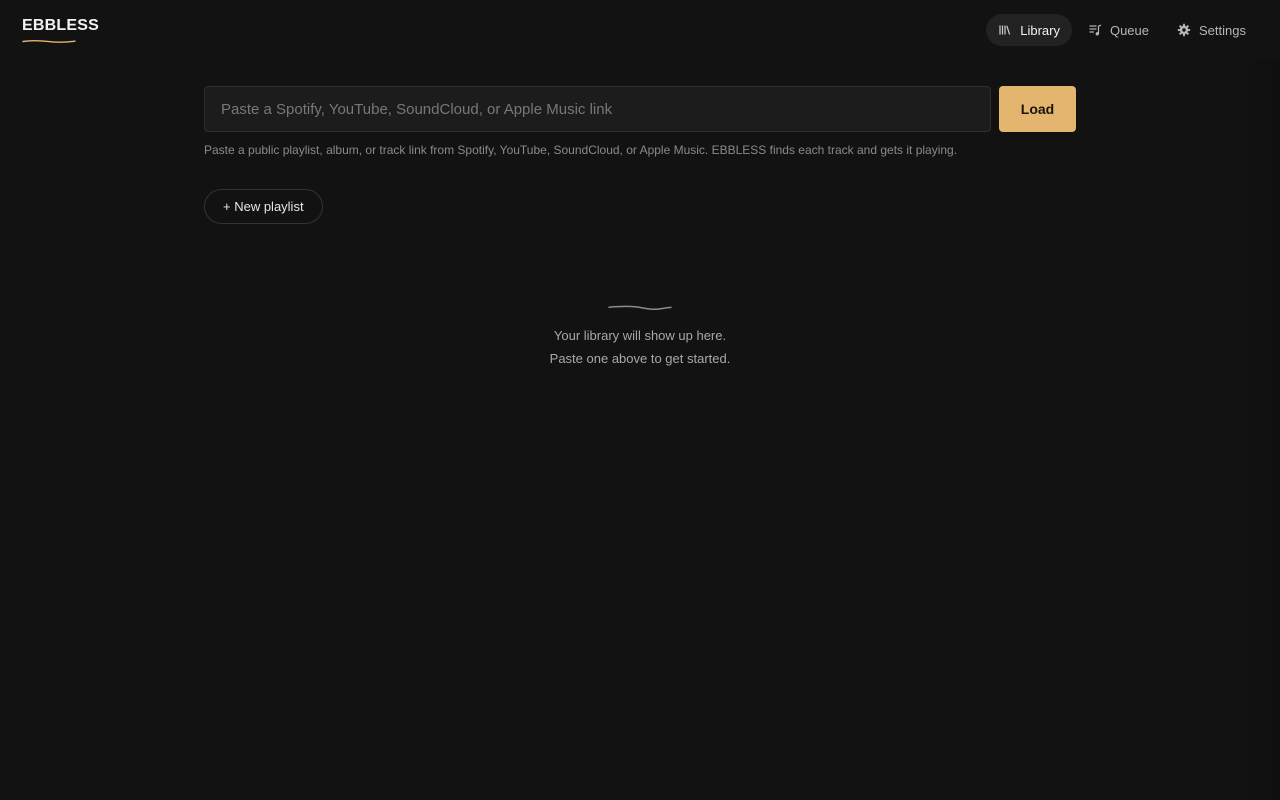  I want to click on empty-state-instruction: Paste one above to get started., so click(640, 358).